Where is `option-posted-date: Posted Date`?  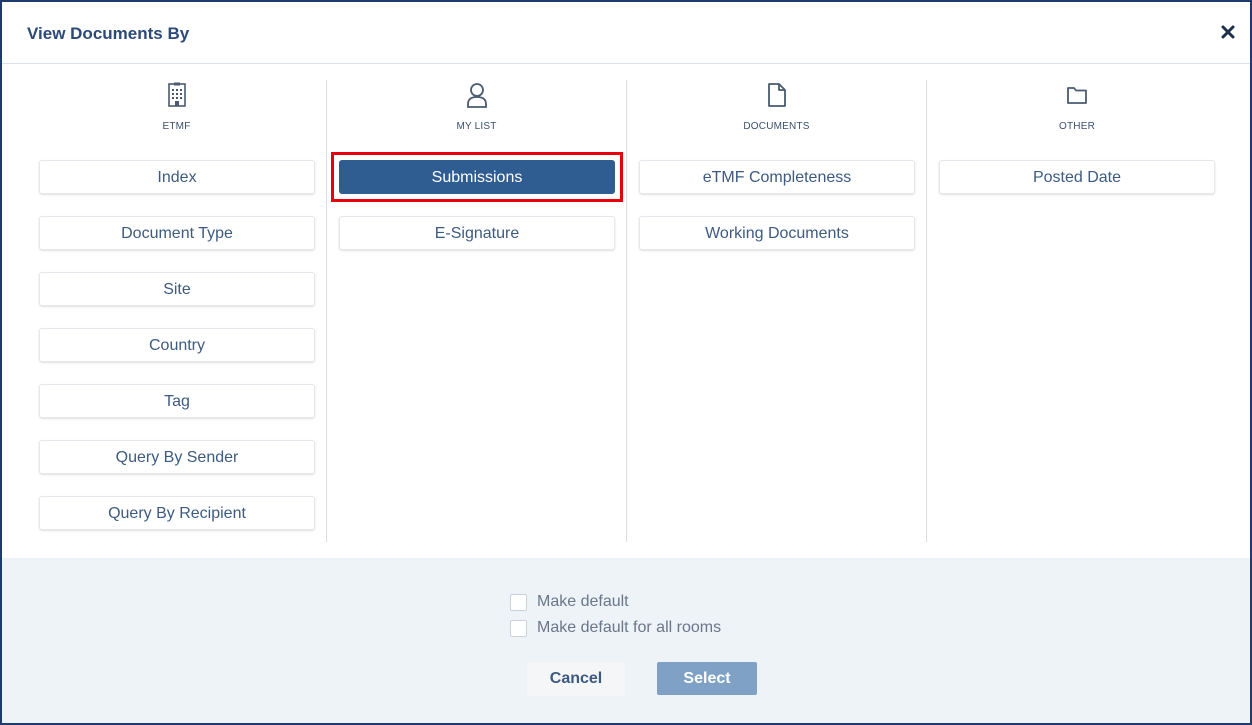 option-posted-date: Posted Date is located at coordinates (1077, 177).